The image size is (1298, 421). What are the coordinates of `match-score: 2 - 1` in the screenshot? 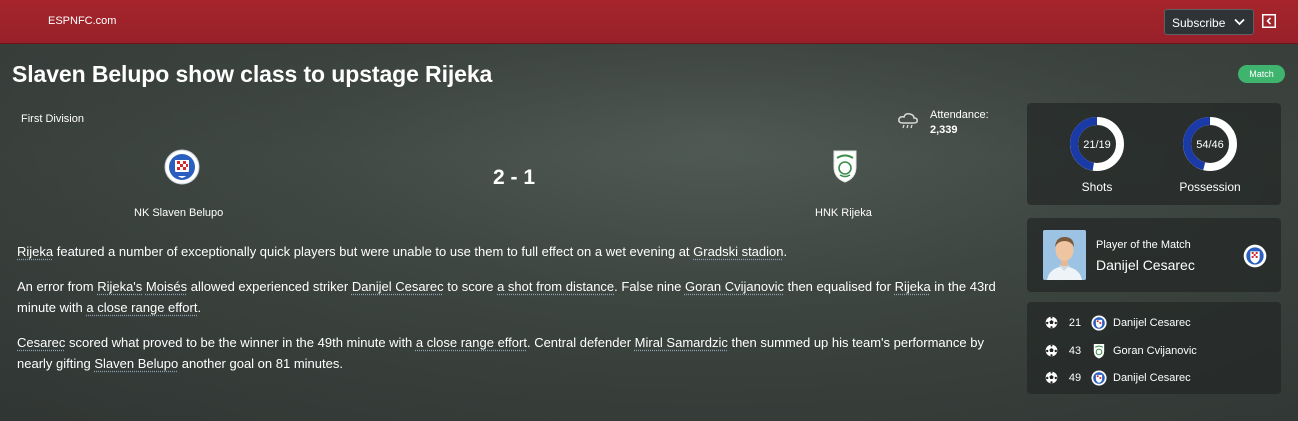 It's located at (514, 177).